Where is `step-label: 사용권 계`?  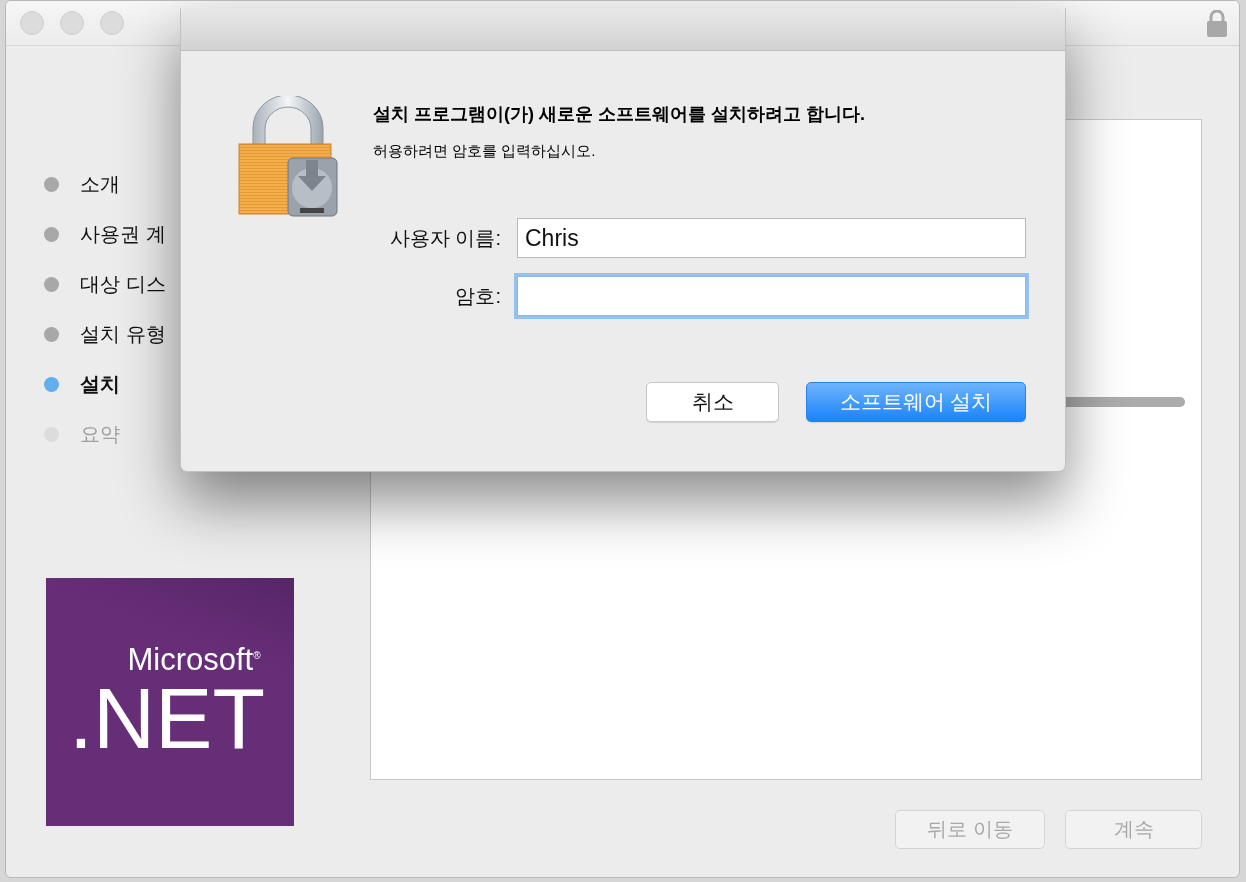 step-label: 사용권 계 is located at coordinates (123, 234).